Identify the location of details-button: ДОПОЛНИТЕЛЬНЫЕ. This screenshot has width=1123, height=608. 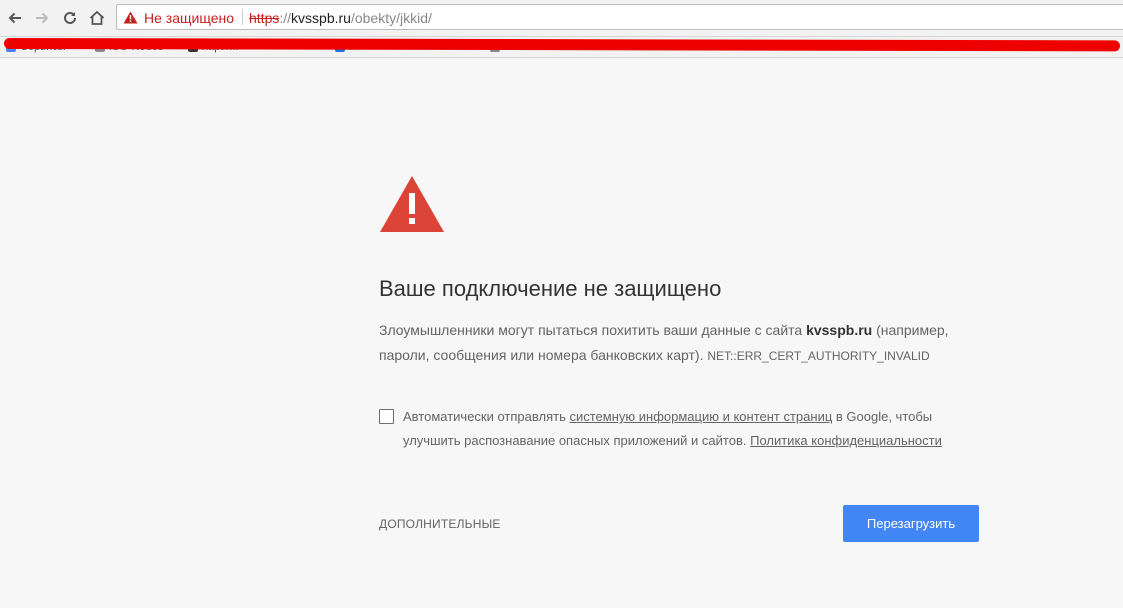
(440, 524).